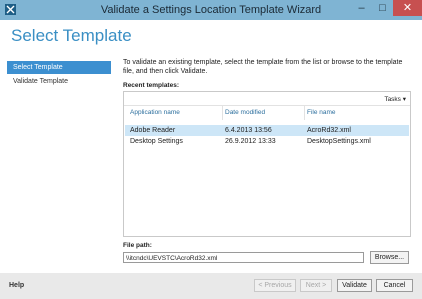 The height and width of the screenshot is (299, 422). What do you see at coordinates (153, 130) in the screenshot?
I see `row-application-name: Adobe Reader` at bounding box center [153, 130].